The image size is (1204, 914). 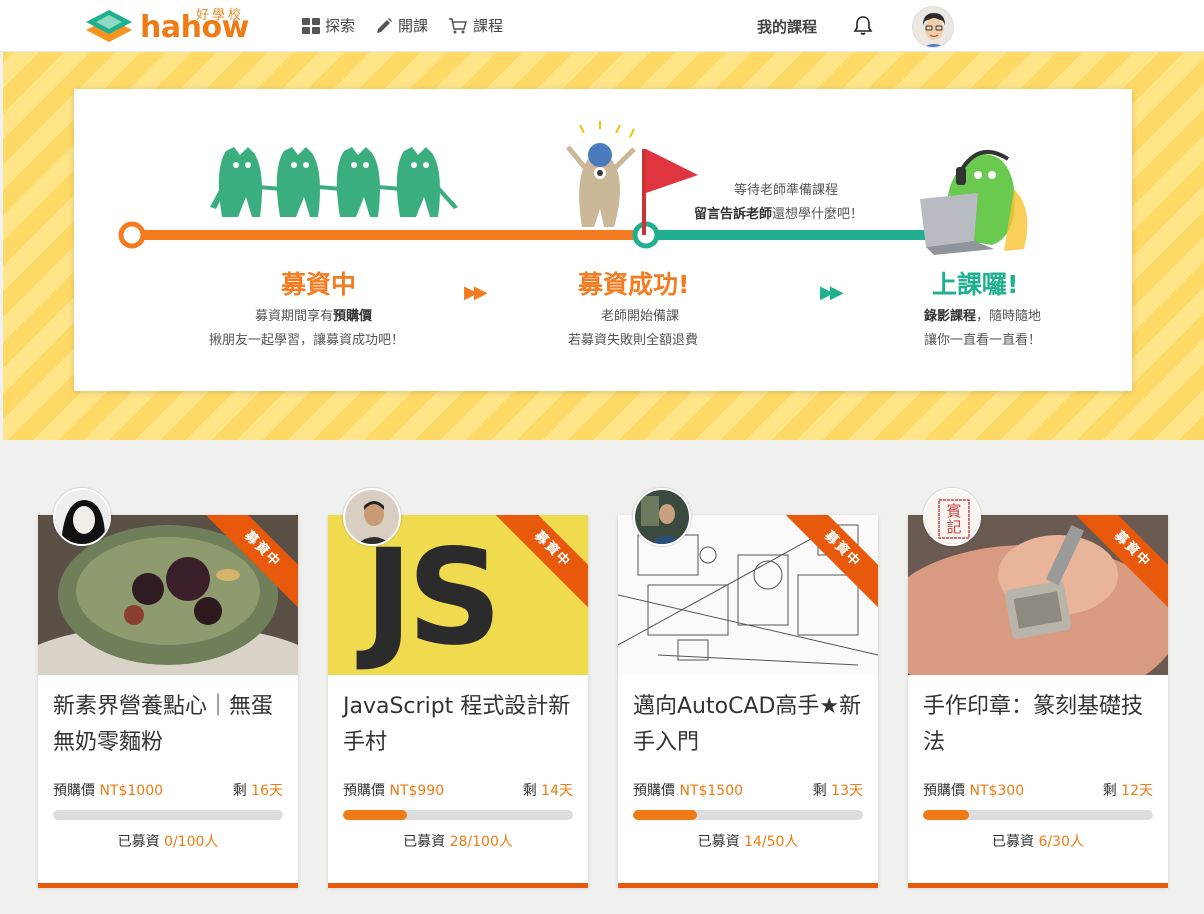 I want to click on nav-create-course: 開課, so click(x=401, y=25).